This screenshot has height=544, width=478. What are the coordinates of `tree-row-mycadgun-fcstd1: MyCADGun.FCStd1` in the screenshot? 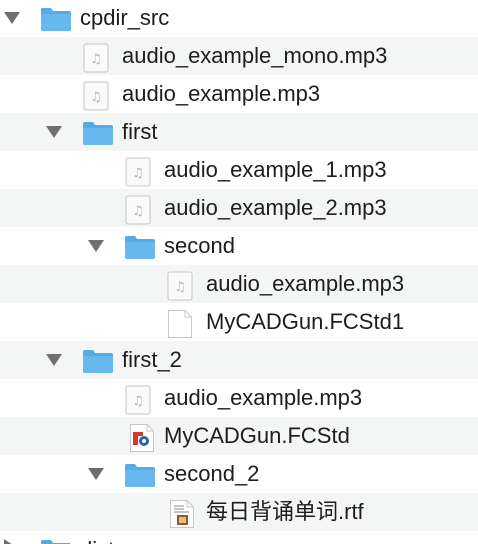 It's located at (239, 322).